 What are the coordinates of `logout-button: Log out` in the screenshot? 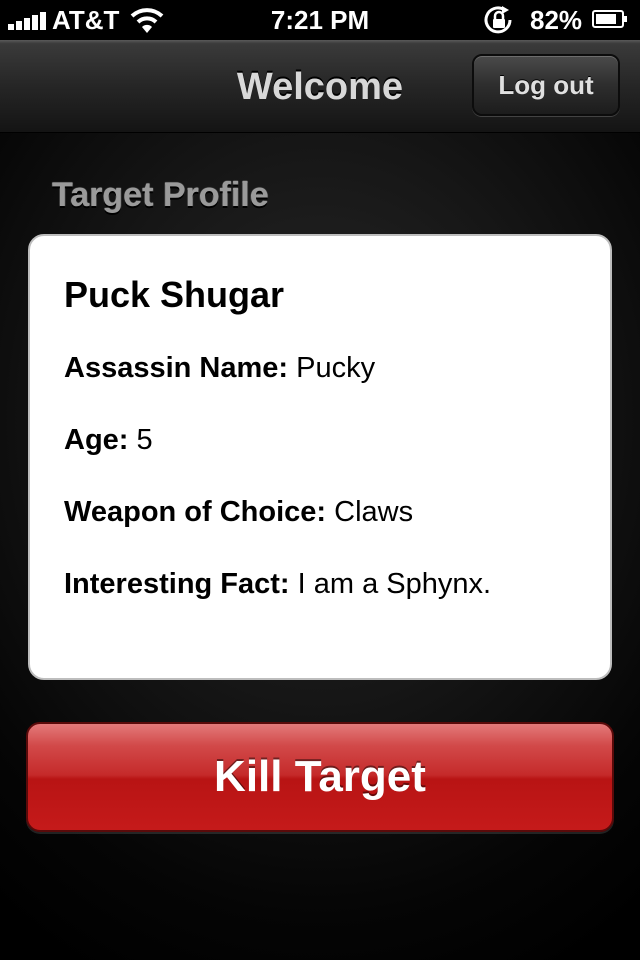 It's located at (546, 85).